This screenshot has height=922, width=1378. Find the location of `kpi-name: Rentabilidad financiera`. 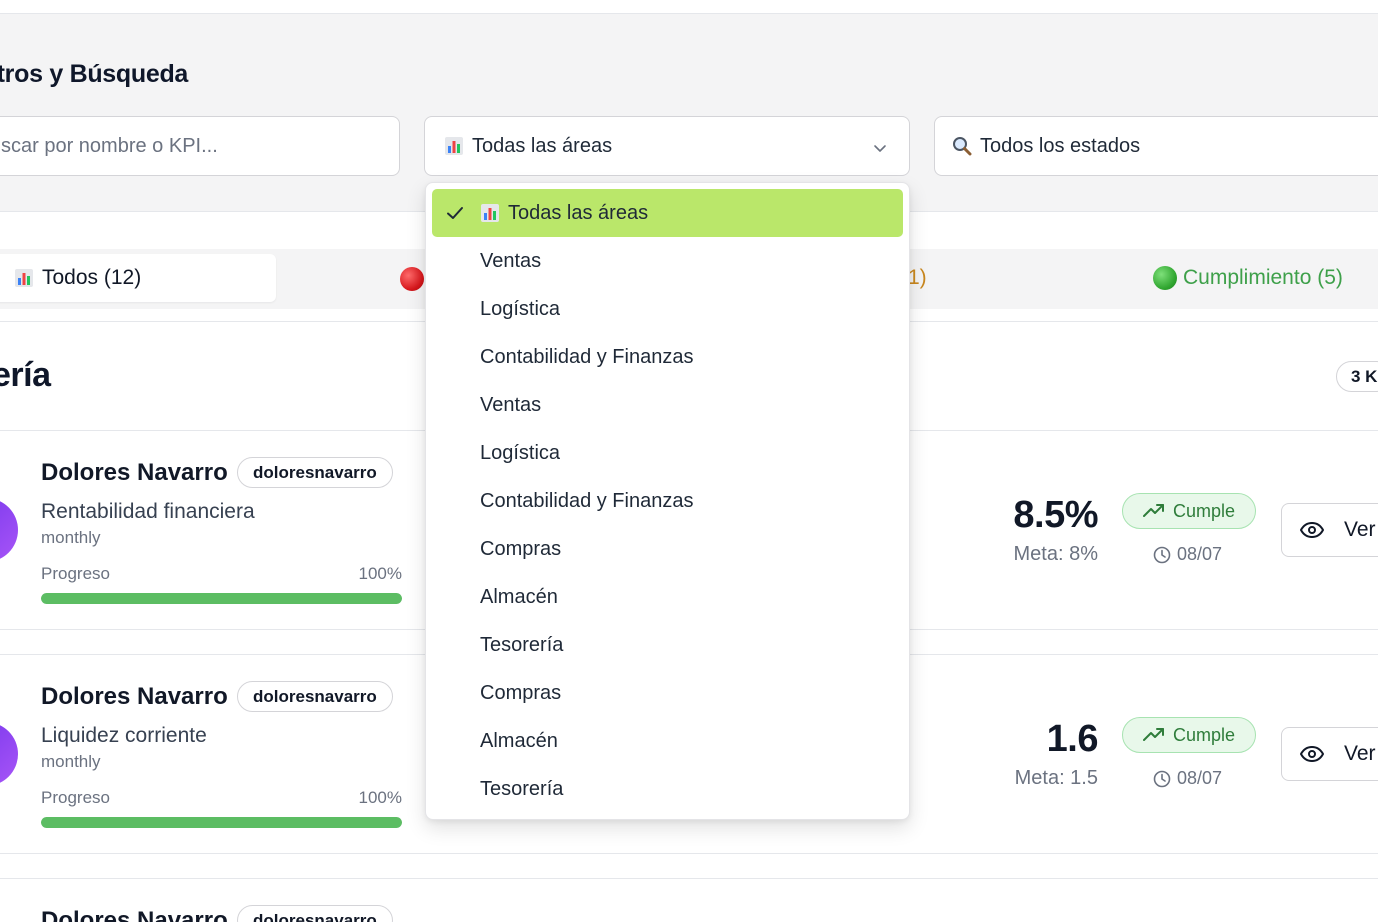

kpi-name: Rentabilidad financiera is located at coordinates (148, 511).